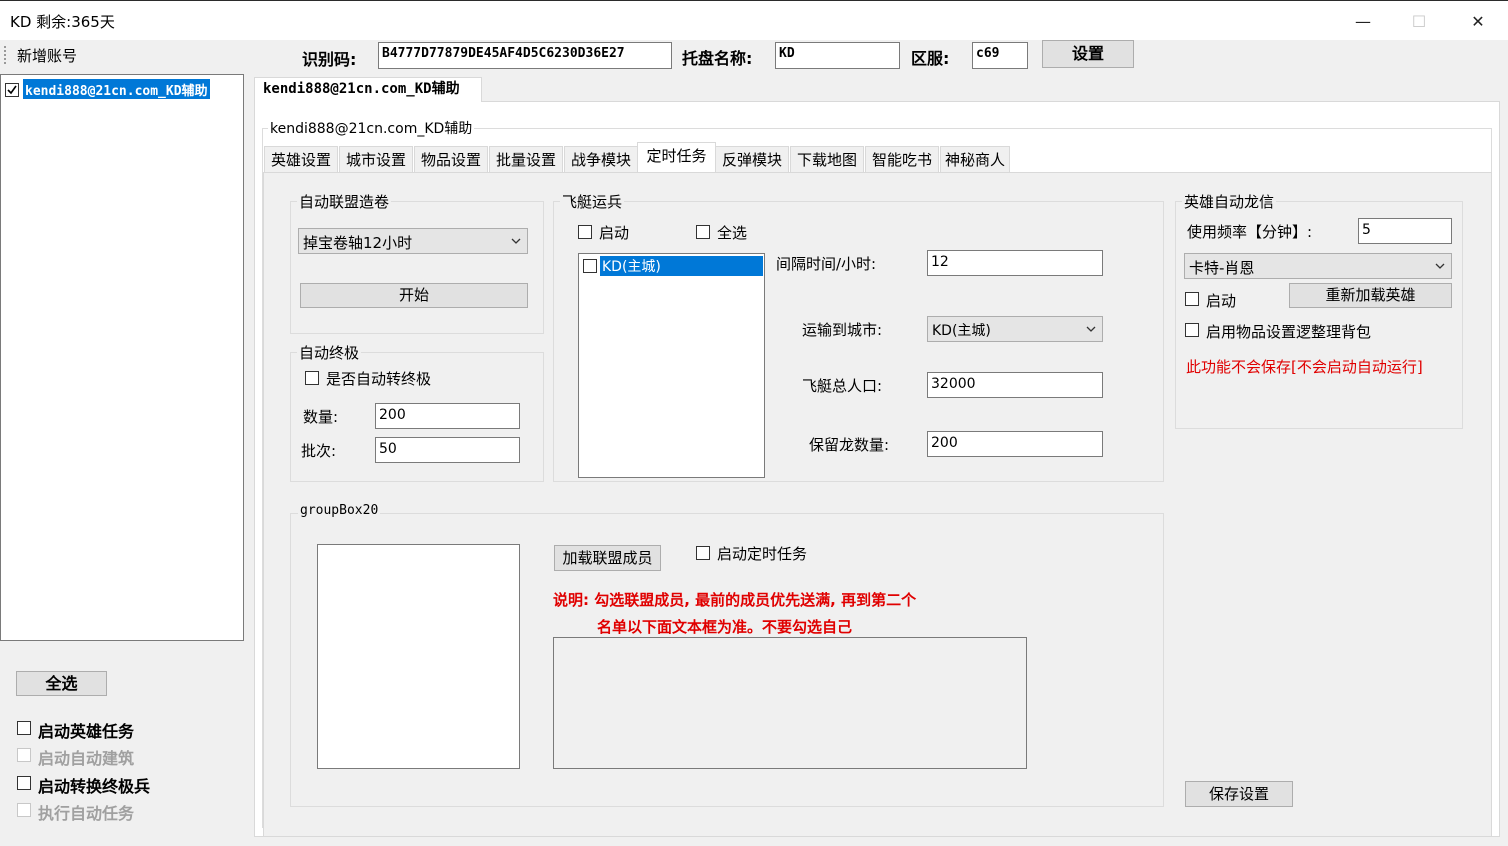 The image size is (1508, 846). I want to click on use-items-label: 启用物品设置逻整理背包, so click(1289, 332).